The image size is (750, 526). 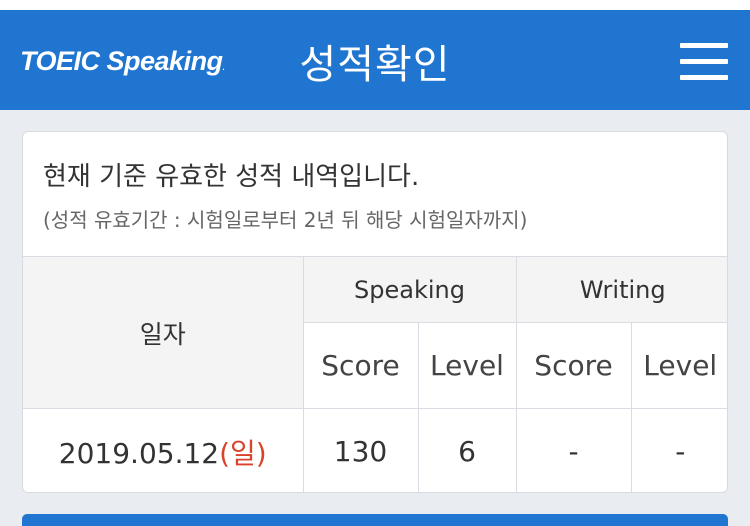 I want to click on writing-group-header: Writing, so click(x=621, y=289).